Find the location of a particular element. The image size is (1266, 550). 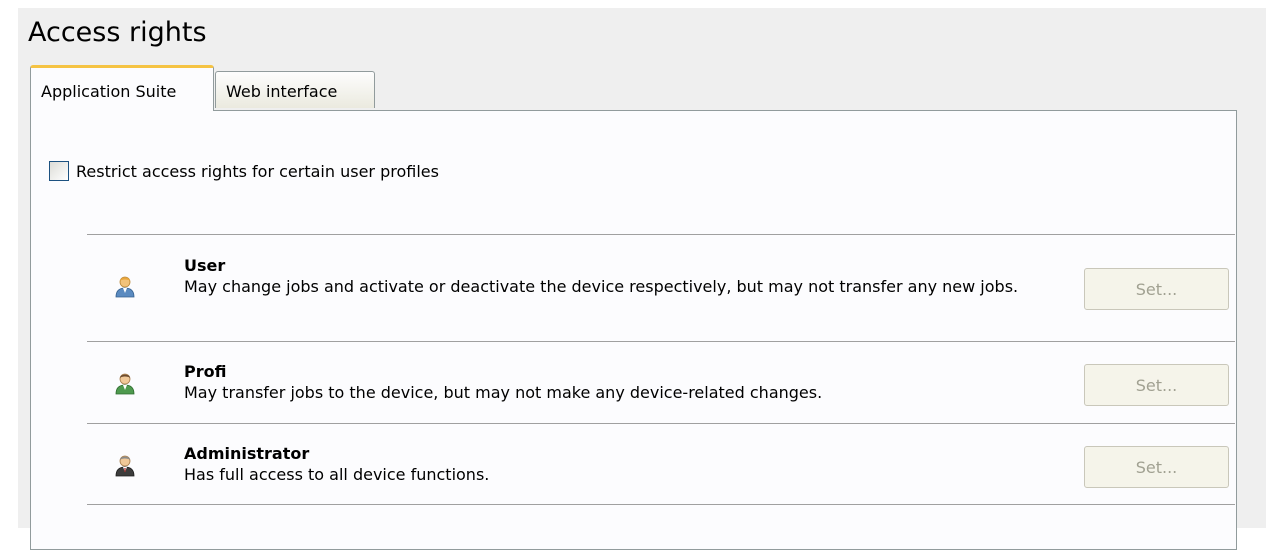

profi-user-icon is located at coordinates (125, 383).